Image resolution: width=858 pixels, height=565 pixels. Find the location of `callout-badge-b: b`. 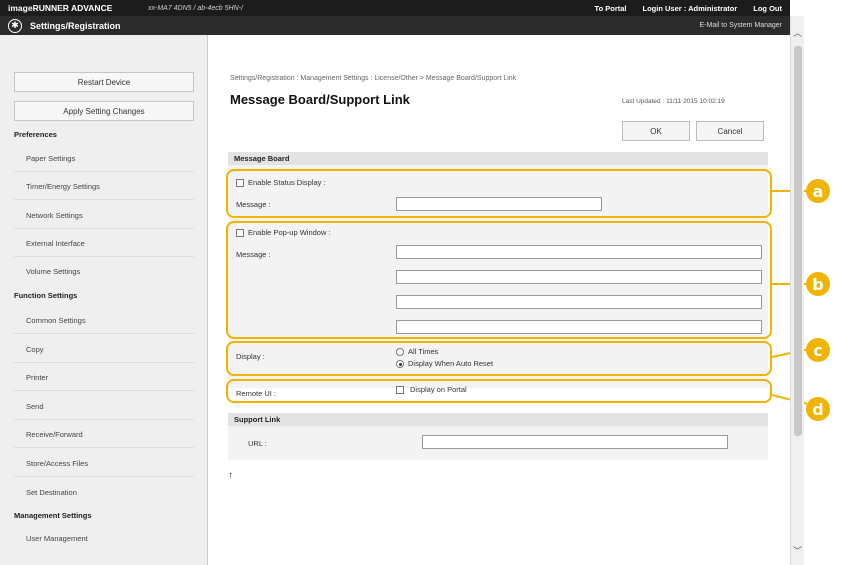

callout-badge-b: b is located at coordinates (818, 284).